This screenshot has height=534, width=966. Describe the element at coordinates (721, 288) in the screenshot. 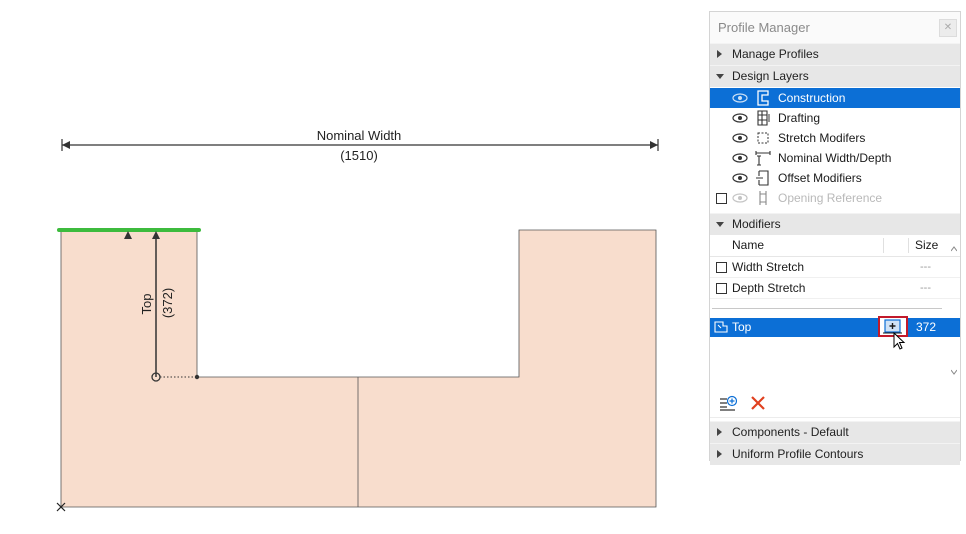

I see `depth-stretch-checkbox` at that location.